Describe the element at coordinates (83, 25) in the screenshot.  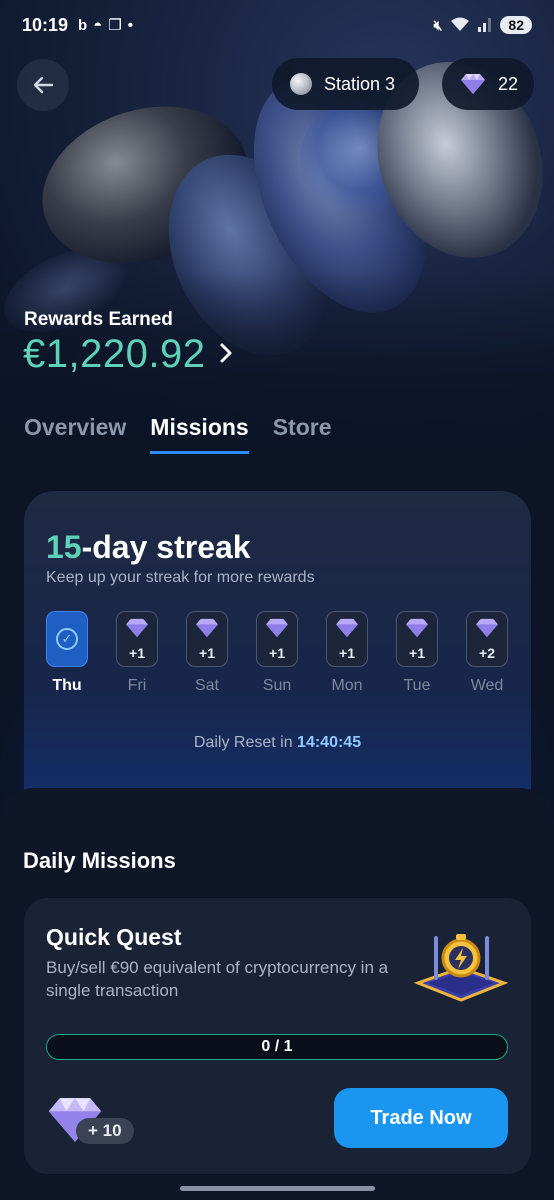
I see `bing-icon: b` at that location.